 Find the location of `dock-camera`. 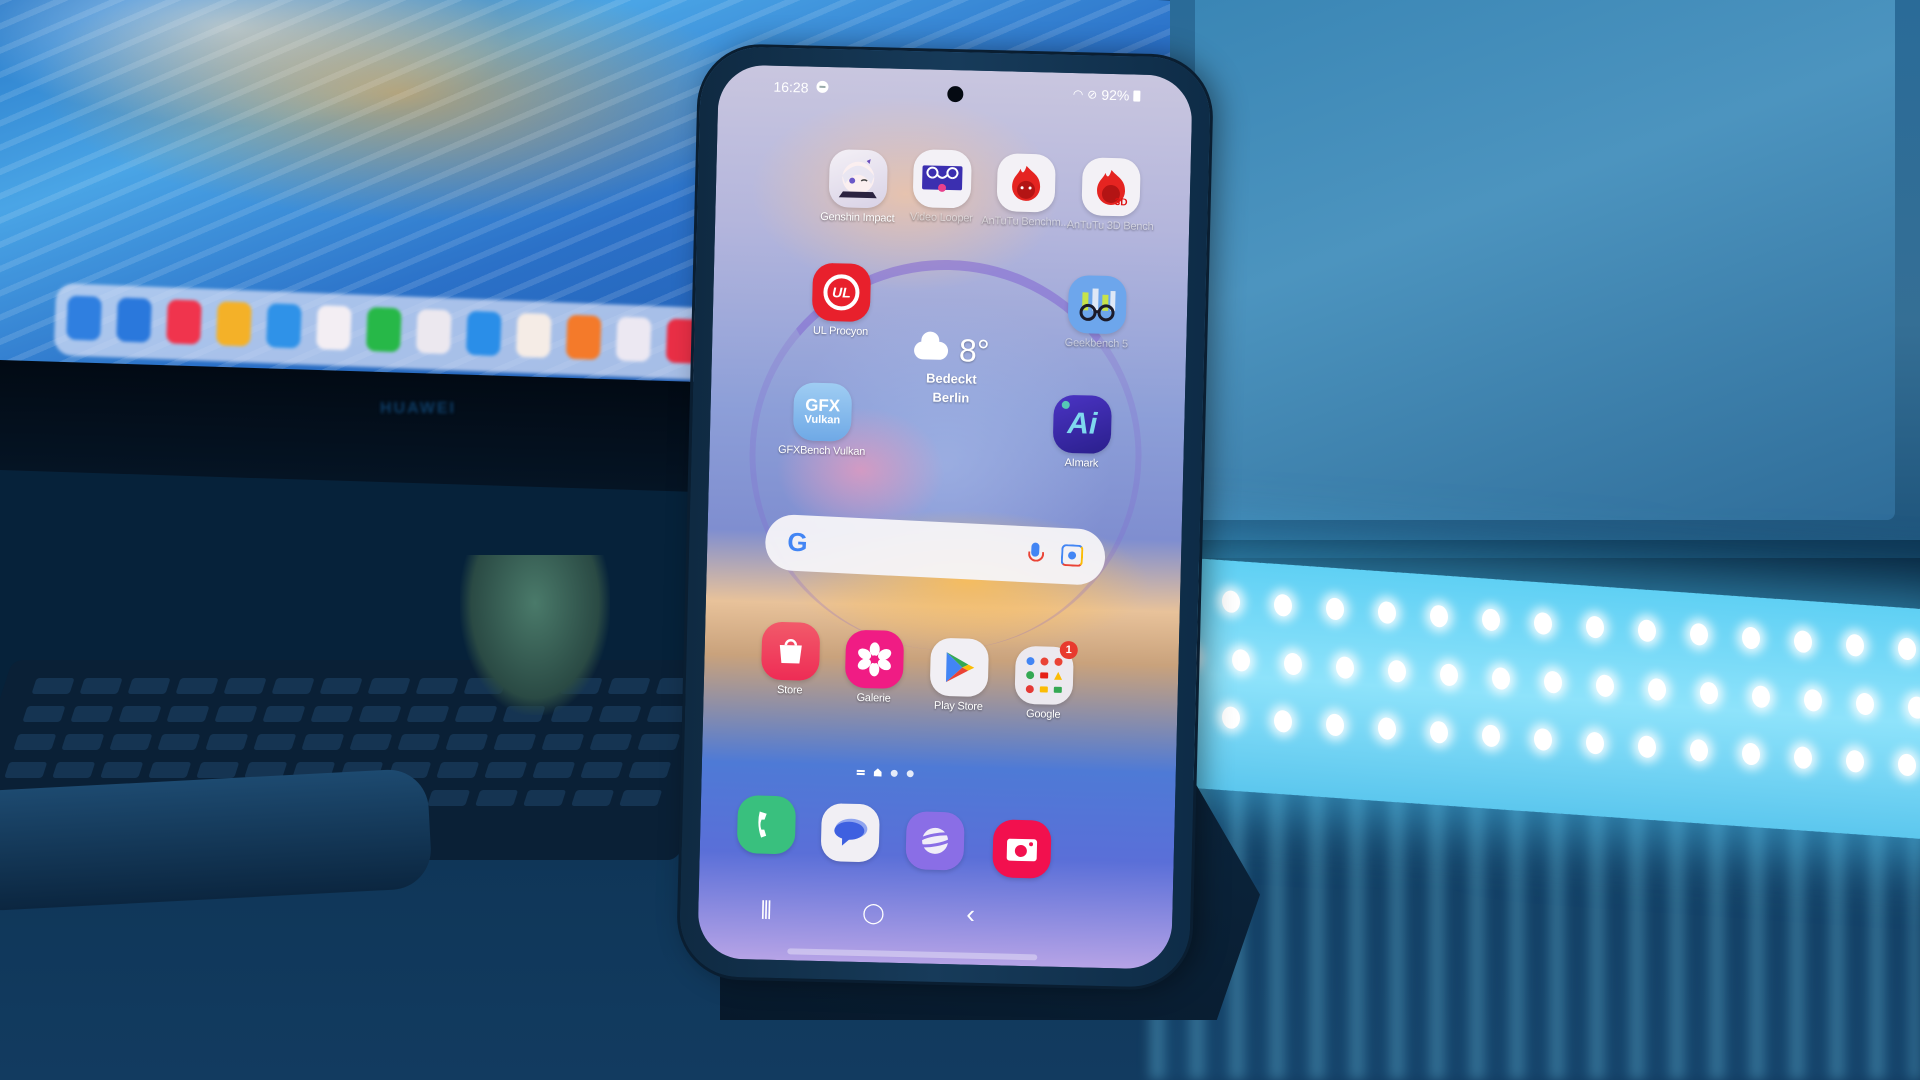

dock-camera is located at coordinates (1021, 849).